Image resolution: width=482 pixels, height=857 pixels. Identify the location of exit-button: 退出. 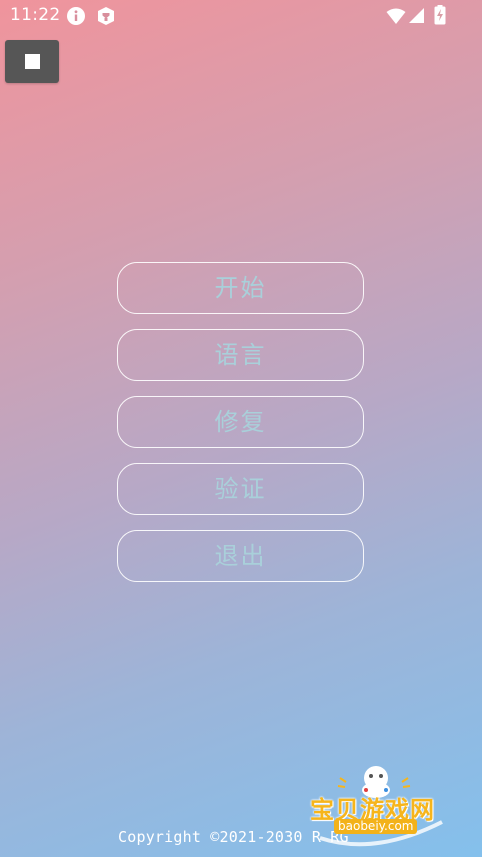
(240, 556).